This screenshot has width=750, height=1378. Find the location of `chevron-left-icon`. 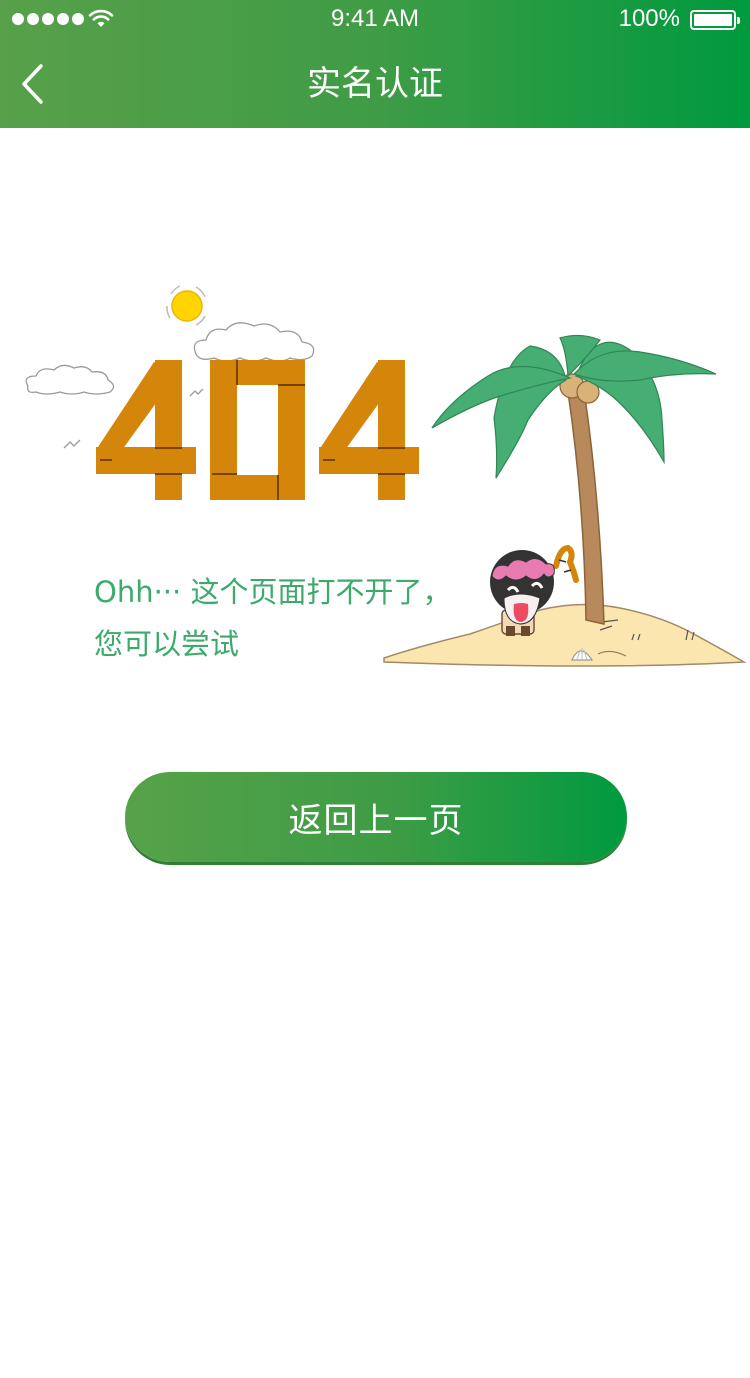

chevron-left-icon is located at coordinates (32, 84).